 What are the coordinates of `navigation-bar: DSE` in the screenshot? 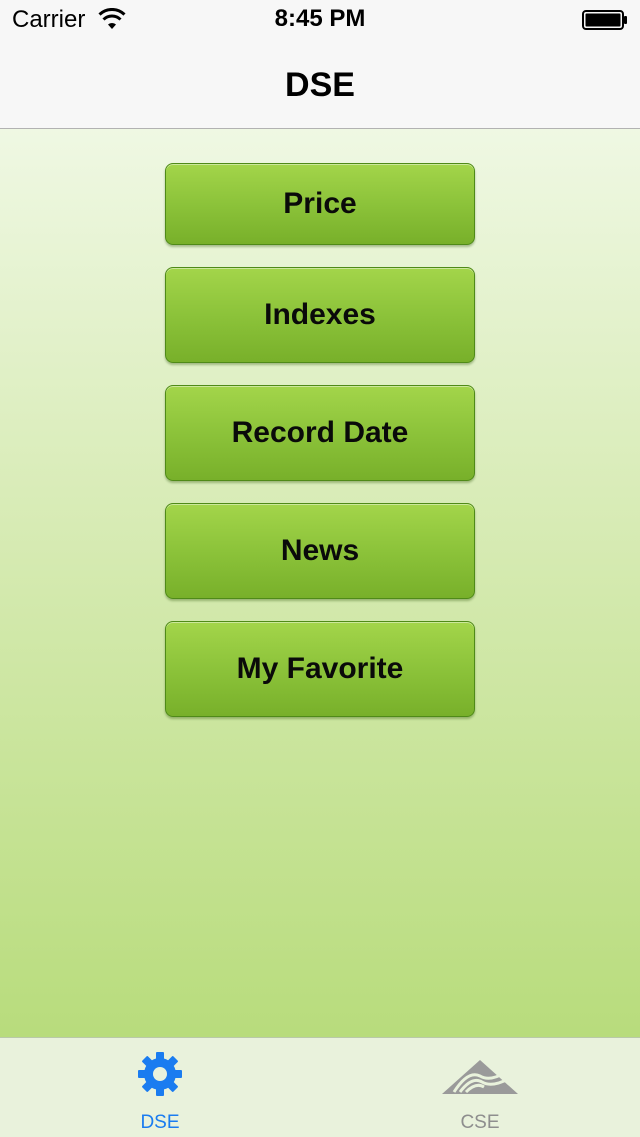 It's located at (320, 84).